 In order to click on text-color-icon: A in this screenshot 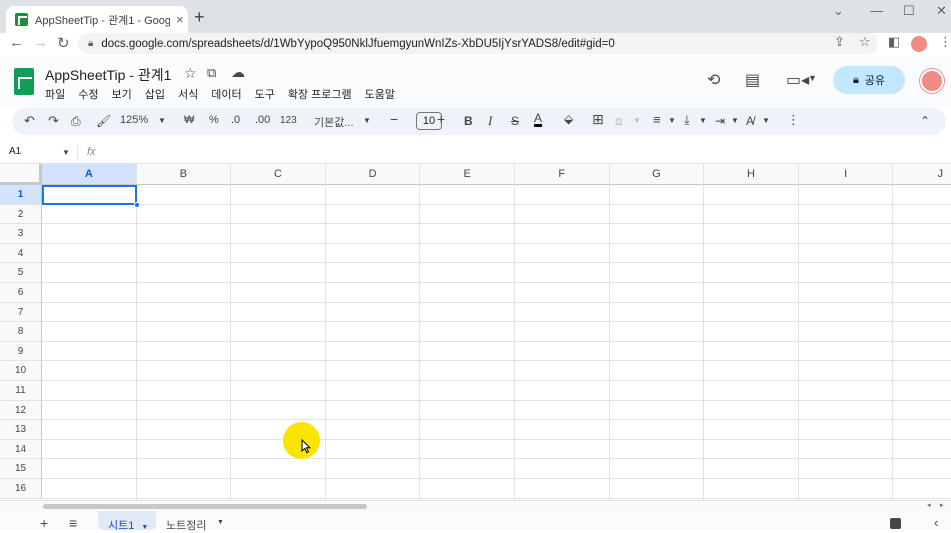, I will do `click(538, 119)`.